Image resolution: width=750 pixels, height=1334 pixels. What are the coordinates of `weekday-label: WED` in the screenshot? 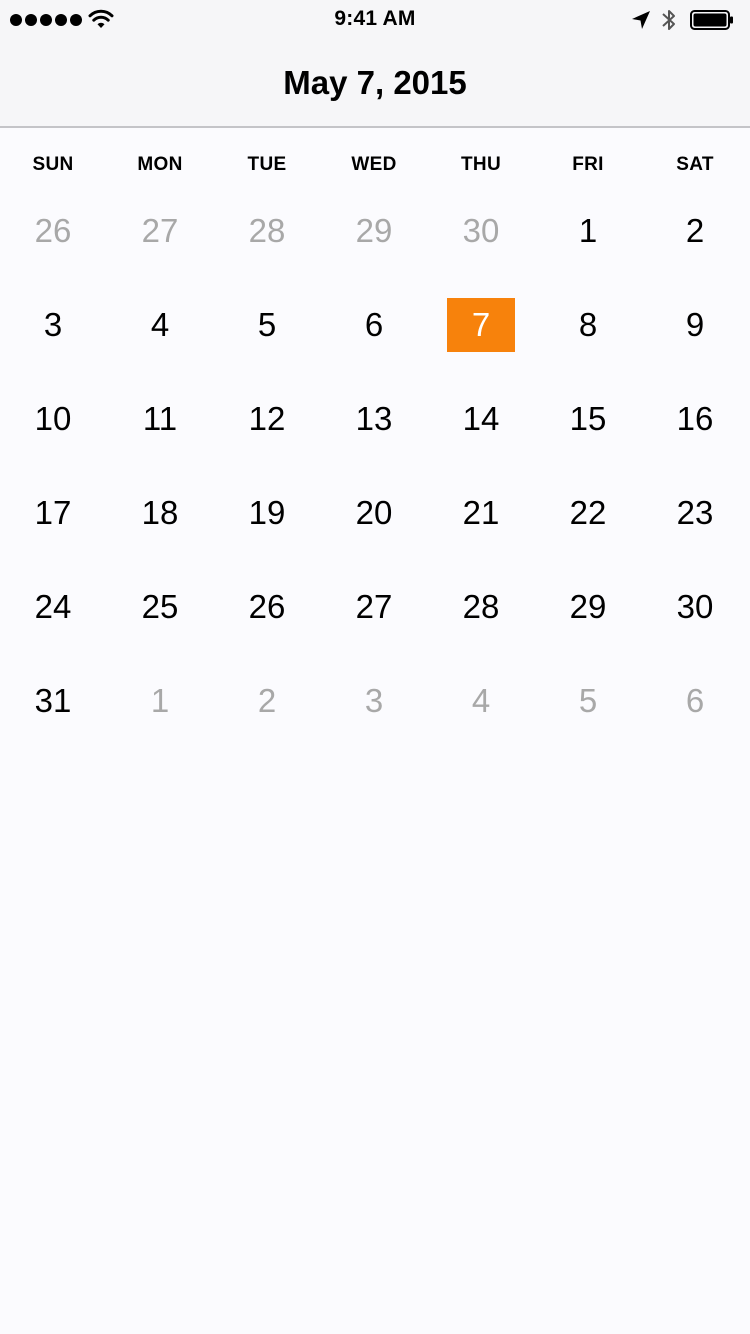 It's located at (374, 164).